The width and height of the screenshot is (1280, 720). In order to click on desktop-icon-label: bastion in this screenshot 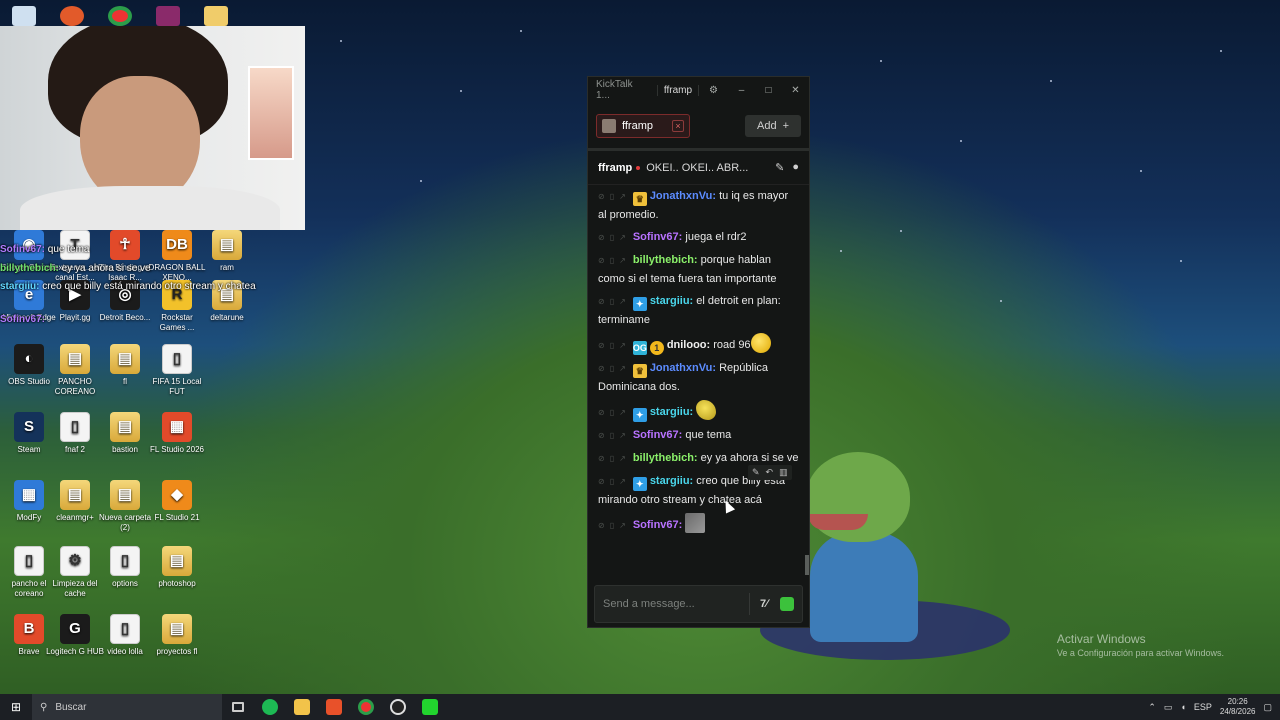, I will do `click(125, 449)`.